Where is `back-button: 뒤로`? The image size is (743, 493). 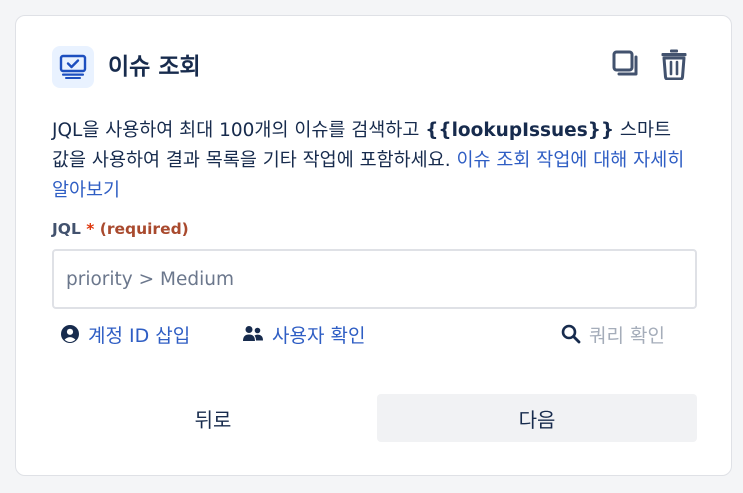
back-button: 뒤로 is located at coordinates (213, 418).